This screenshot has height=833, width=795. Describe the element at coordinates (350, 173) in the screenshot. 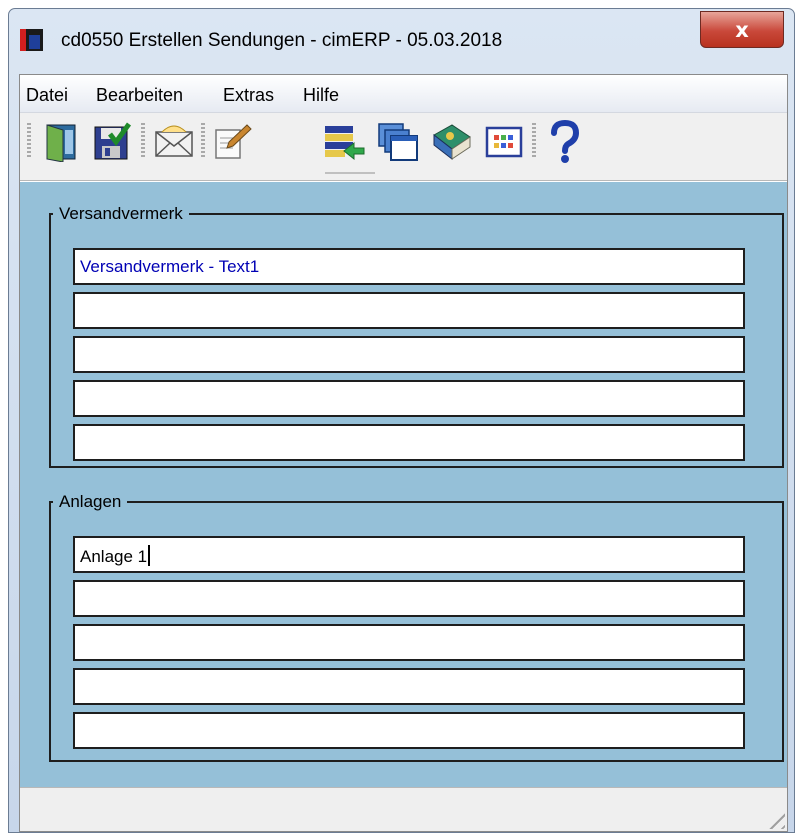

I see `toolbar-button-underline` at that location.